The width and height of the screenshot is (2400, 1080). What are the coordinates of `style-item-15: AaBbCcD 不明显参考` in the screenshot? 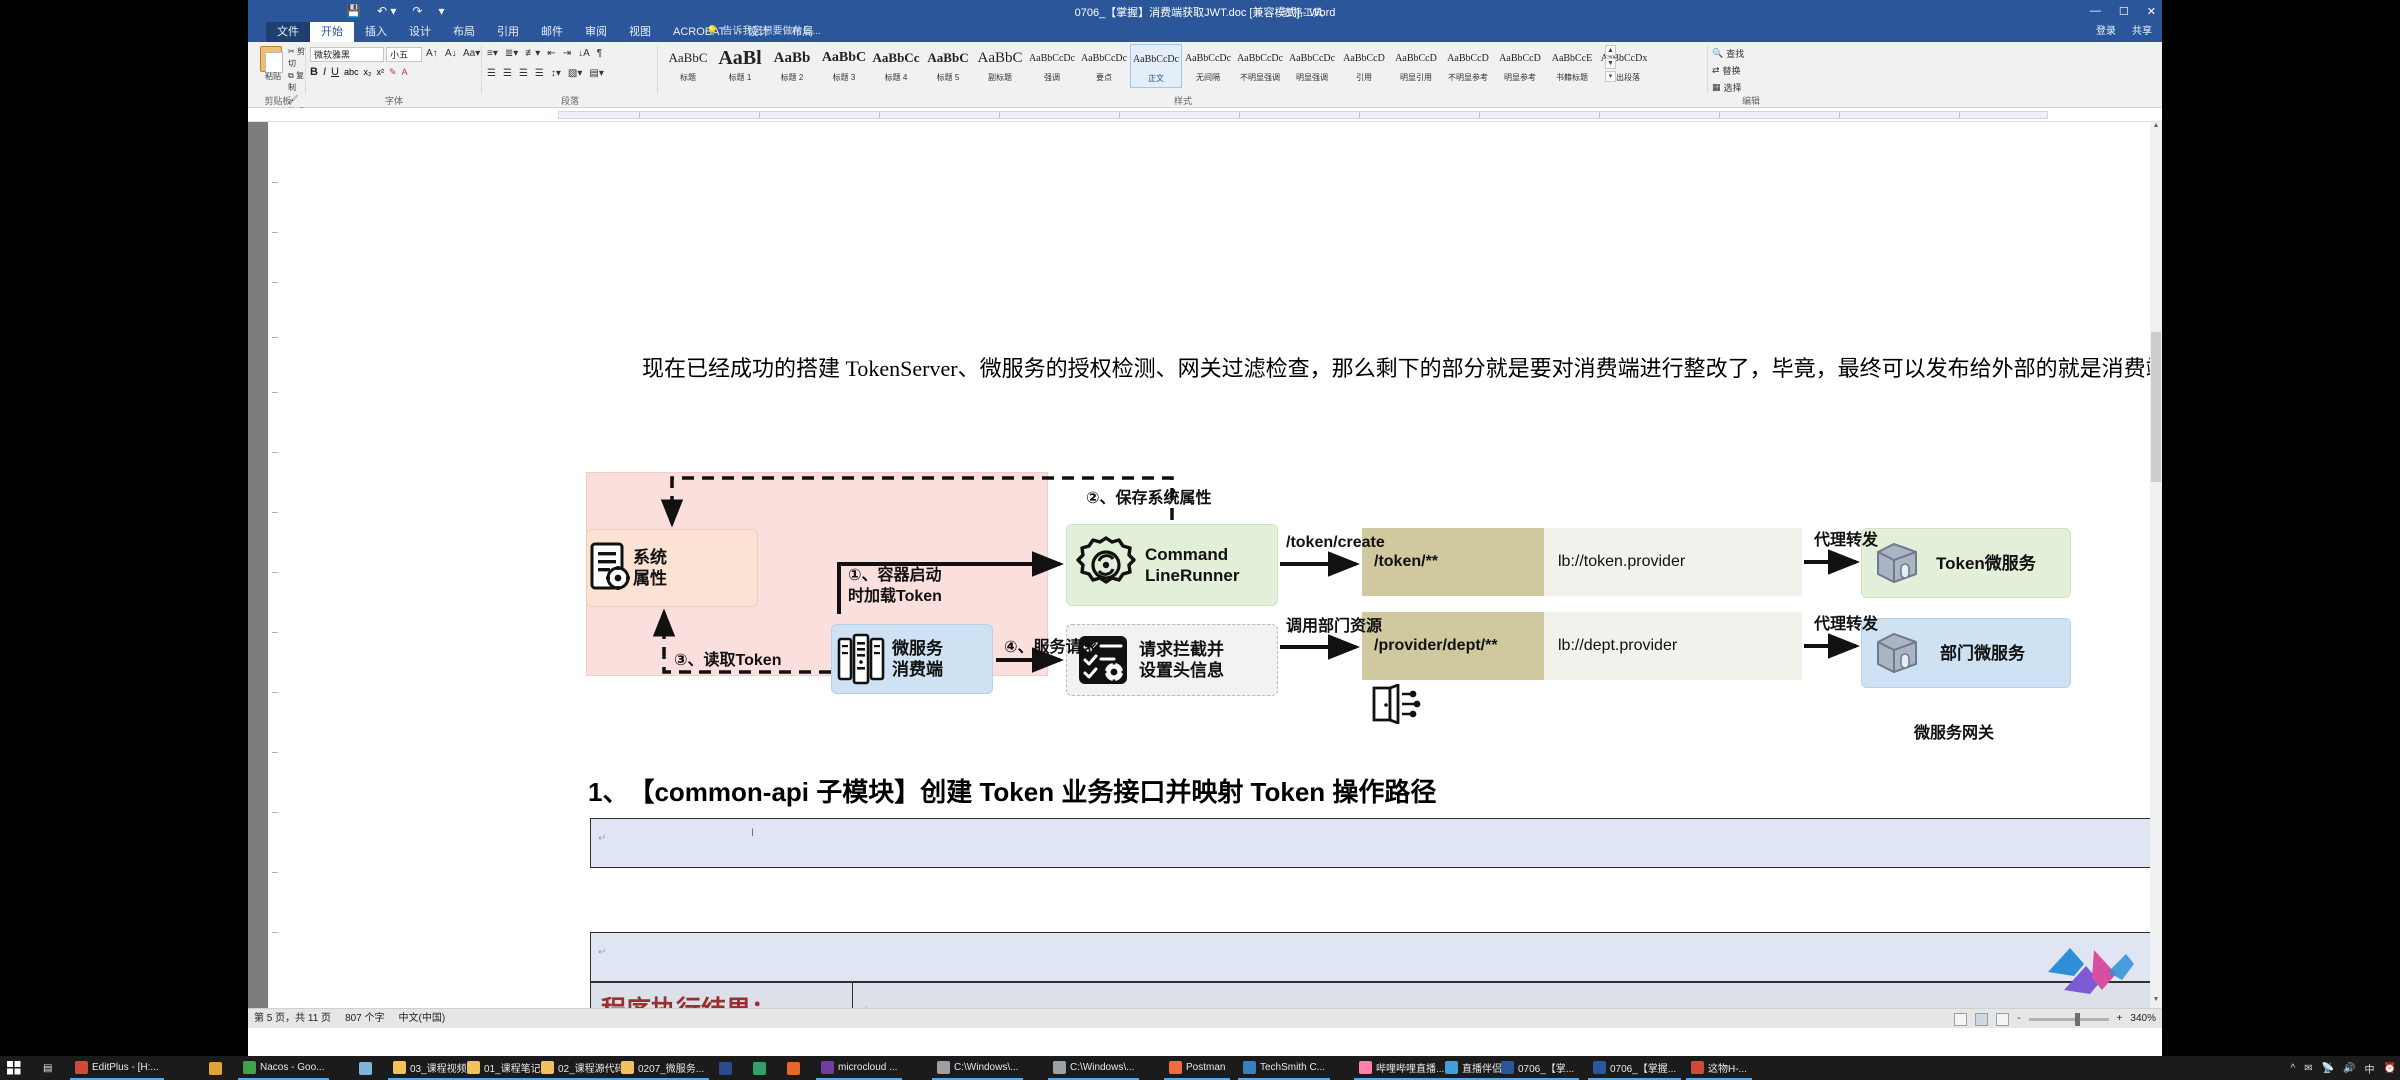 It's located at (1468, 66).